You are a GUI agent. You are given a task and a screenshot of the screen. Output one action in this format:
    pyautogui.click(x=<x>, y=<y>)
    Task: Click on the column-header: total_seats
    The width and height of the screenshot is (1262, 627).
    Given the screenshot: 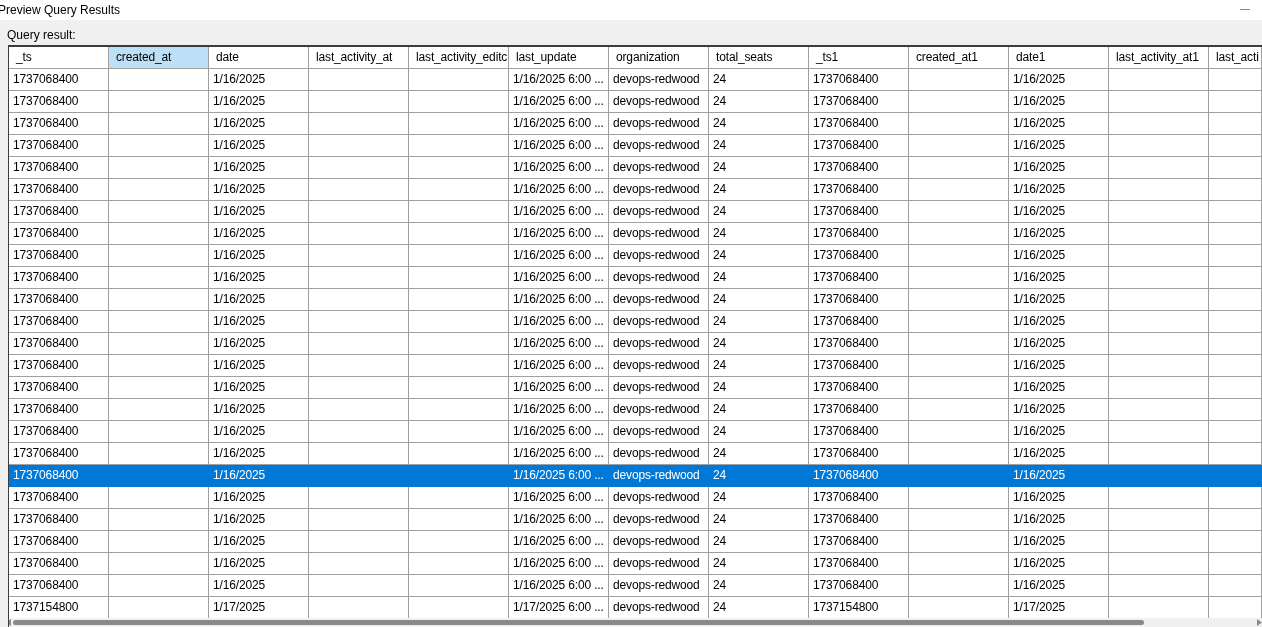 What is the action you would take?
    pyautogui.click(x=759, y=57)
    